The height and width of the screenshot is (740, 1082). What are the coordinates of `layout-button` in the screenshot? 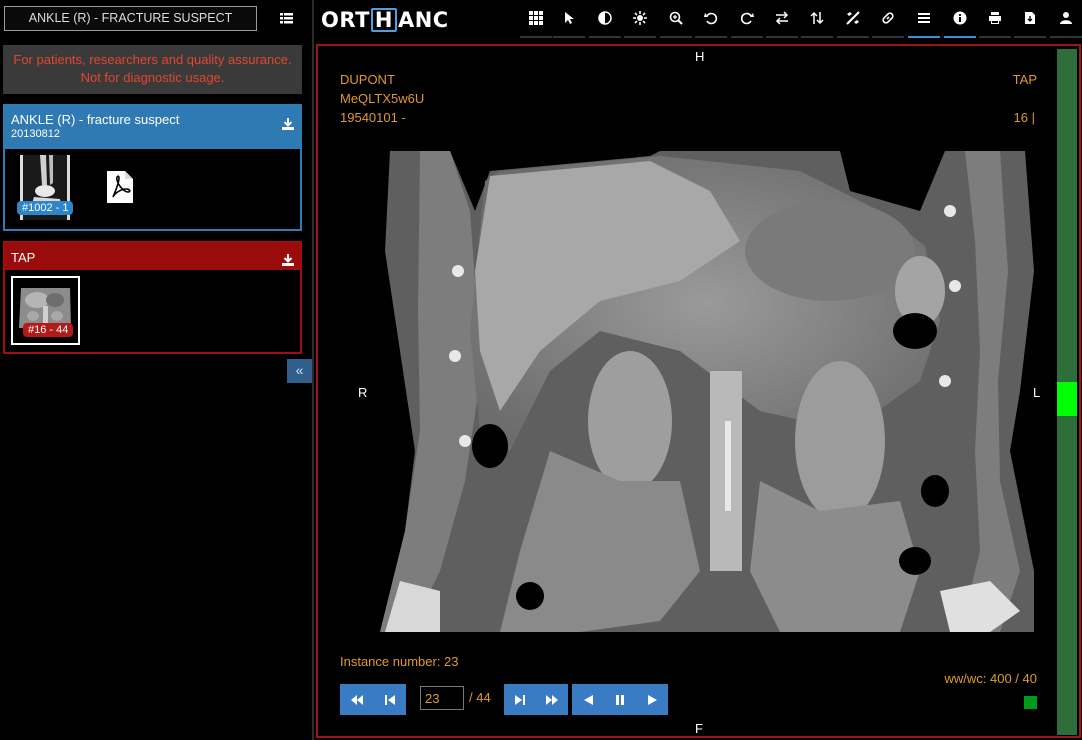 It's located at (536, 19).